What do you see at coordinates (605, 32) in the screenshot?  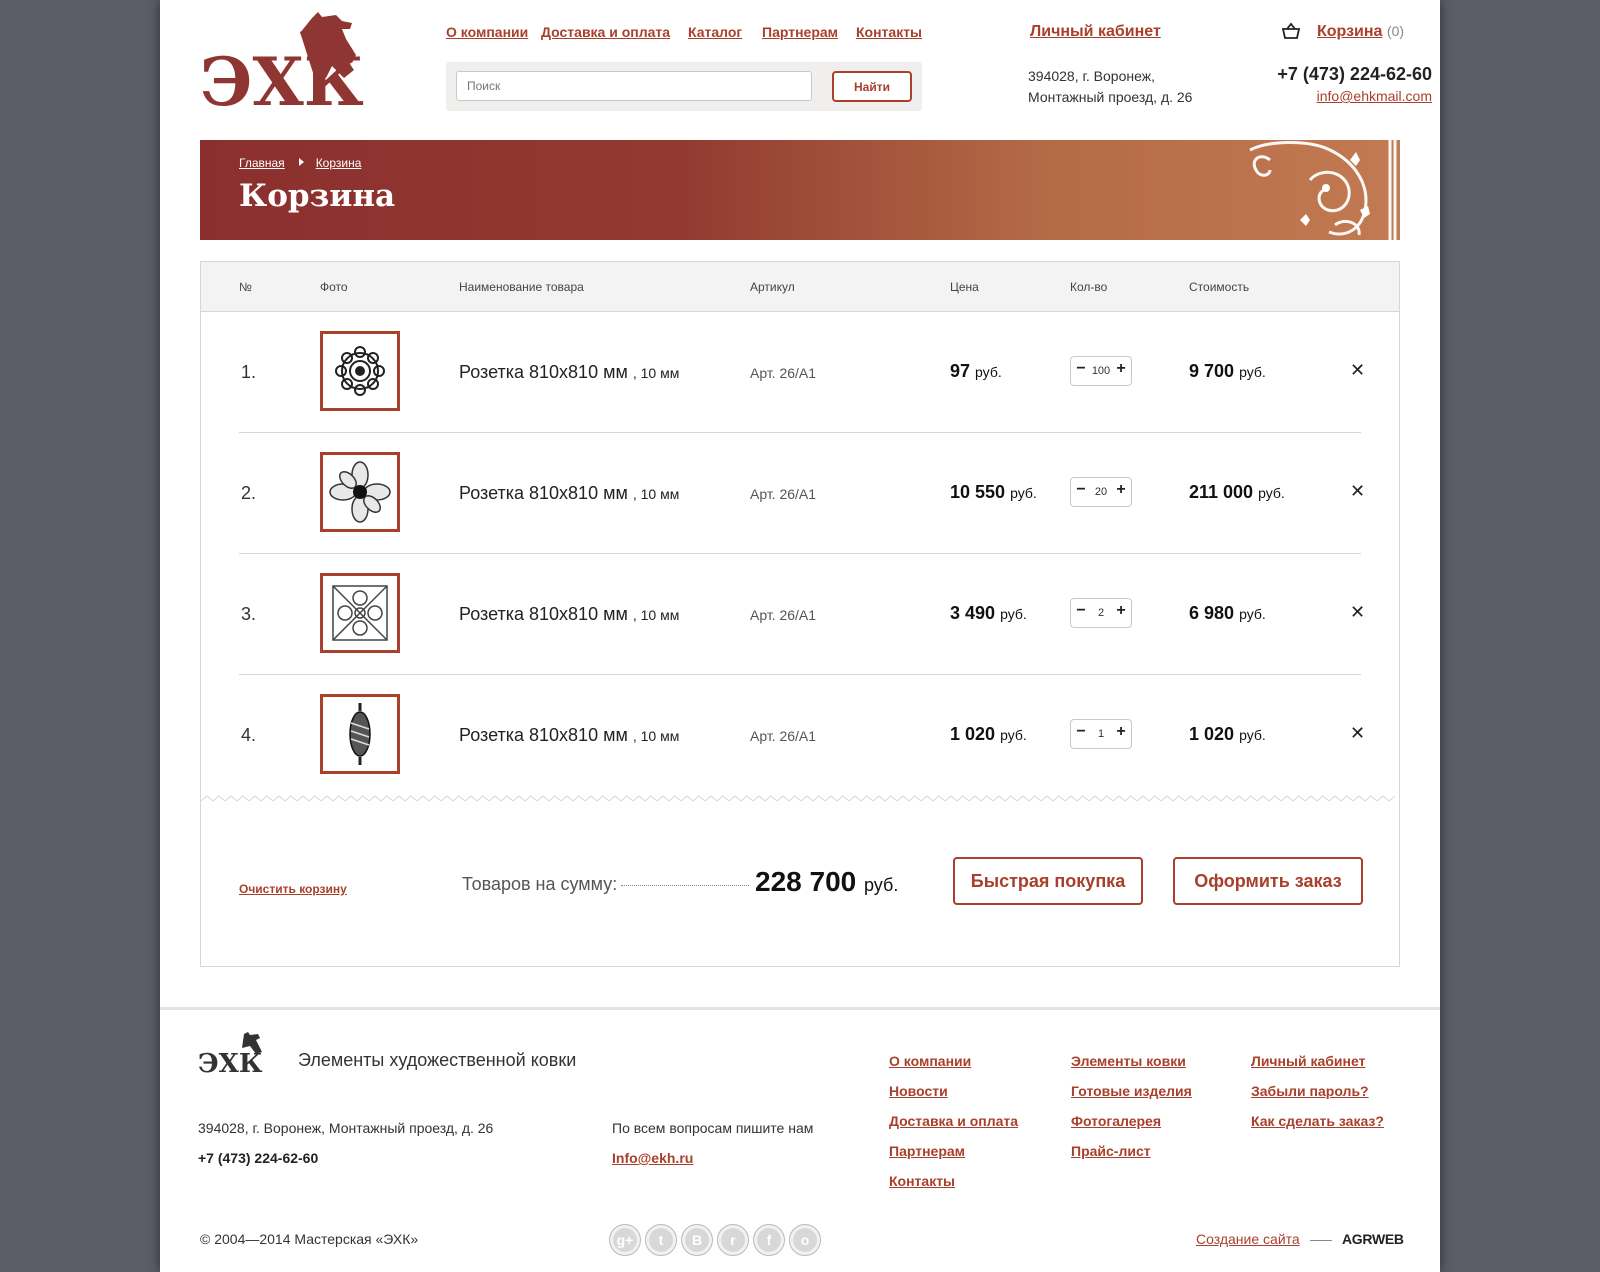 I see `nav-delivery: Доставка и оплата` at bounding box center [605, 32].